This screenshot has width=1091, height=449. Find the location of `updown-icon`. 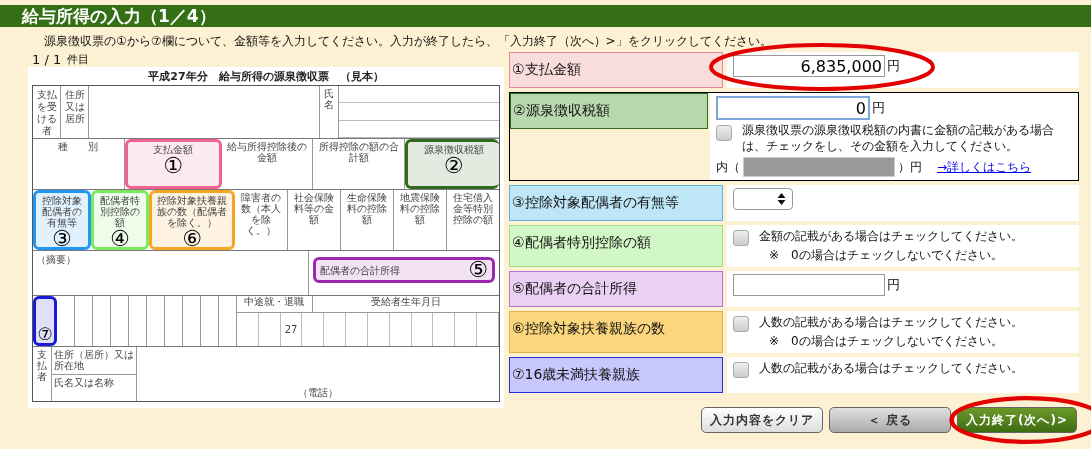

updown-icon is located at coordinates (781, 199).